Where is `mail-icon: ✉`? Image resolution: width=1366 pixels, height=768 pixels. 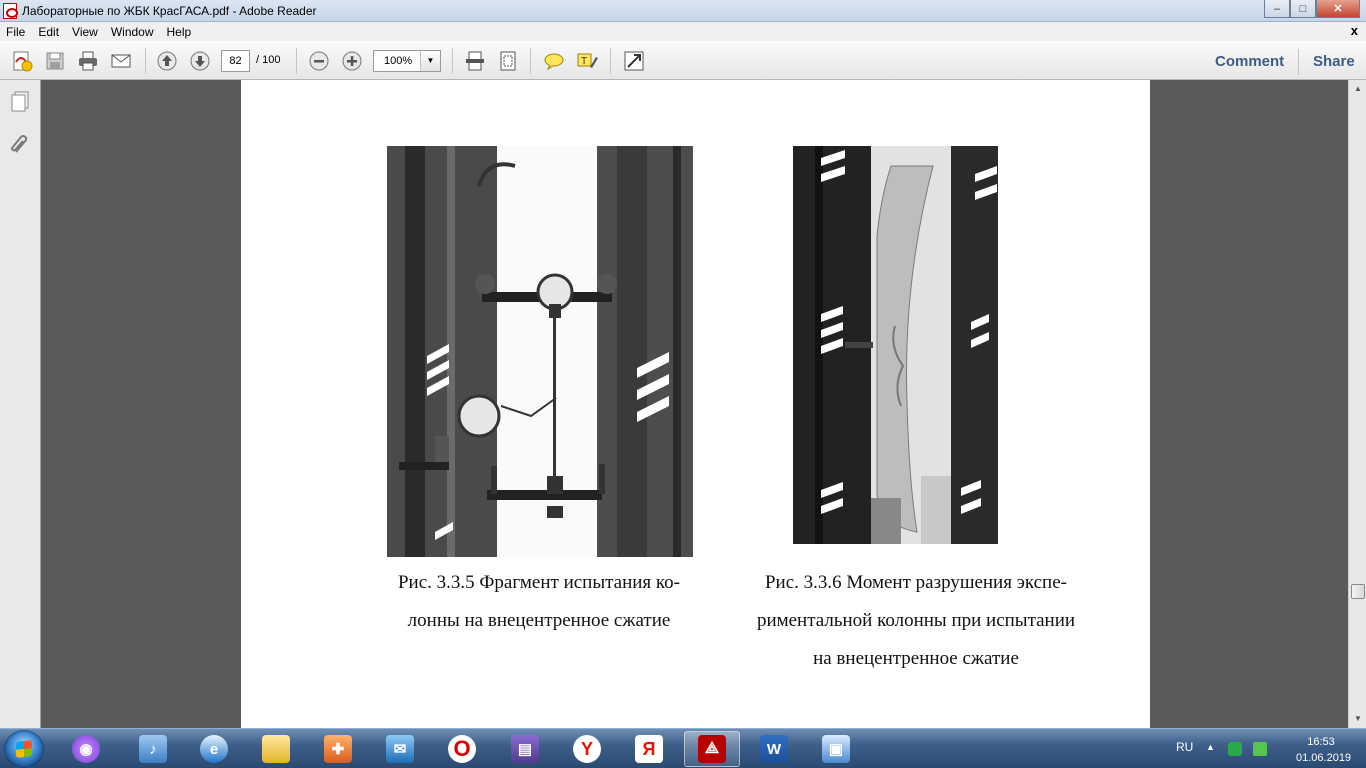
mail-icon: ✉ is located at coordinates (400, 749).